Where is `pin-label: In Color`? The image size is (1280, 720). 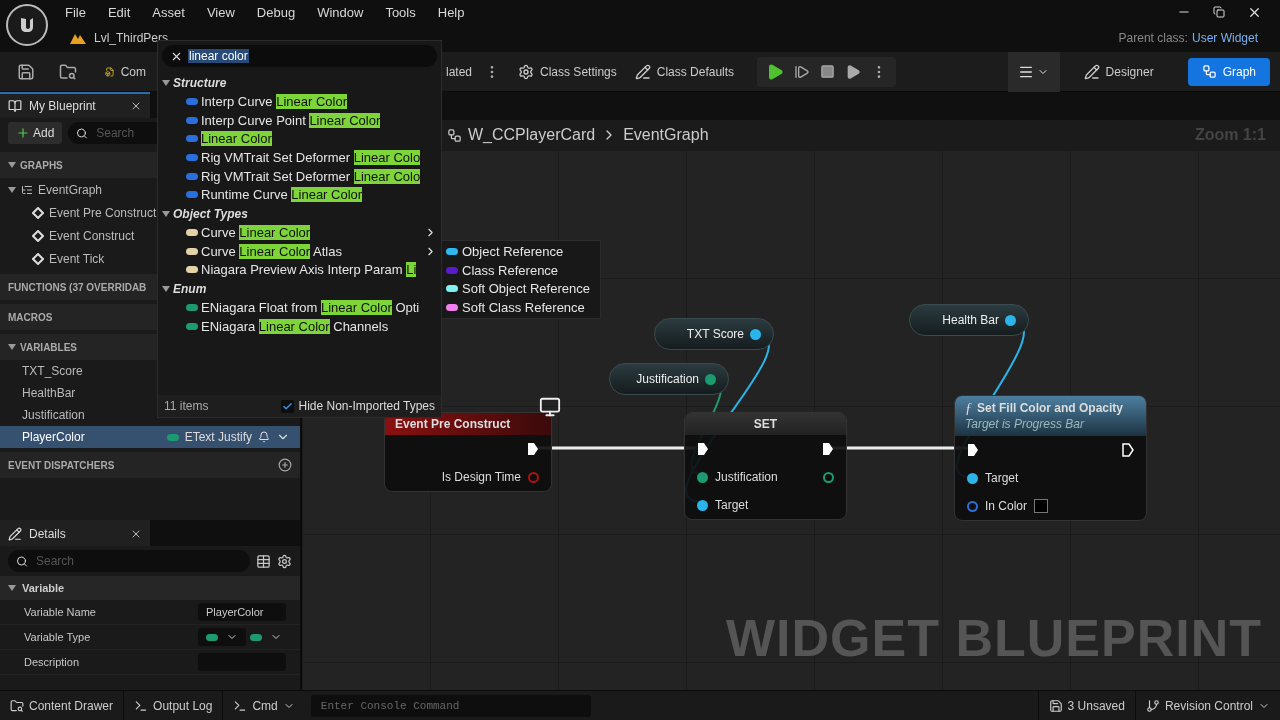
pin-label: In Color is located at coordinates (1006, 506).